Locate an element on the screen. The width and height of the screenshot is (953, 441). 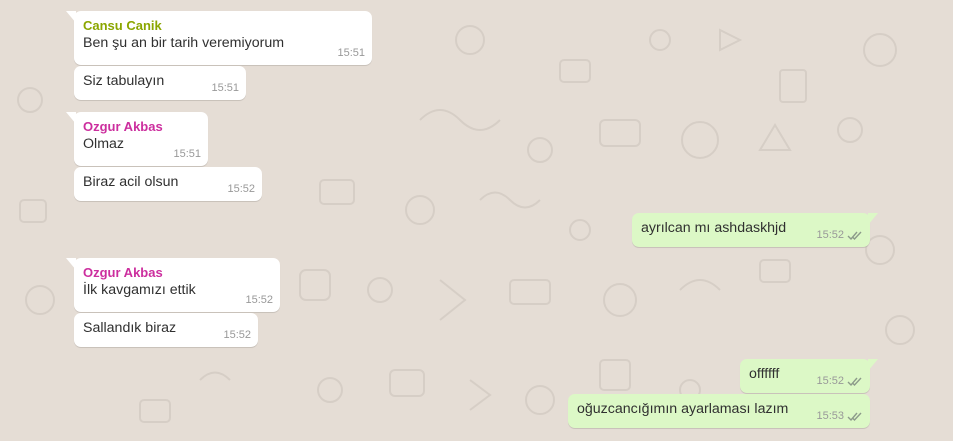
message-bubble: oğuzcancığımın ayarlaması lazım 15:53 is located at coordinates (719, 411).